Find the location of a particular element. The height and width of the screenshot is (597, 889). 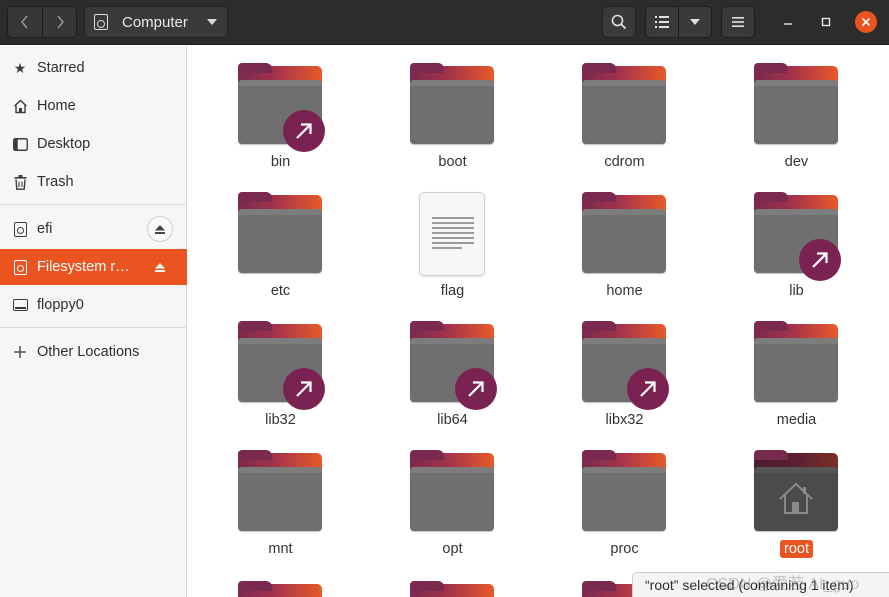

maximize-icon is located at coordinates (826, 22).